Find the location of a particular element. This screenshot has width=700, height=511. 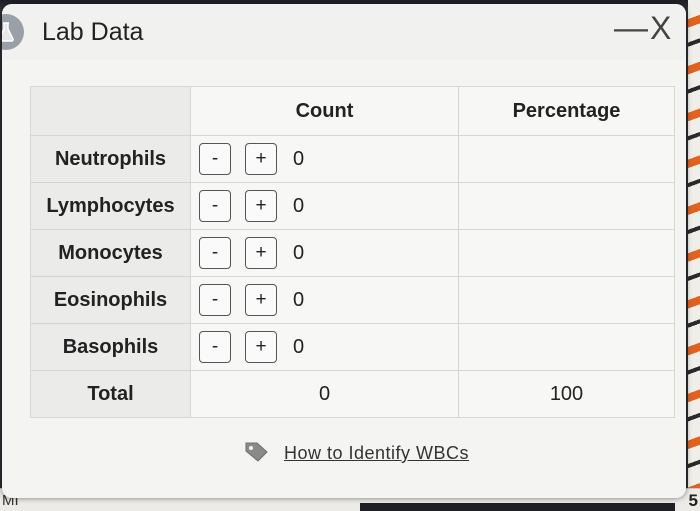

total-label: Total is located at coordinates (110, 394).